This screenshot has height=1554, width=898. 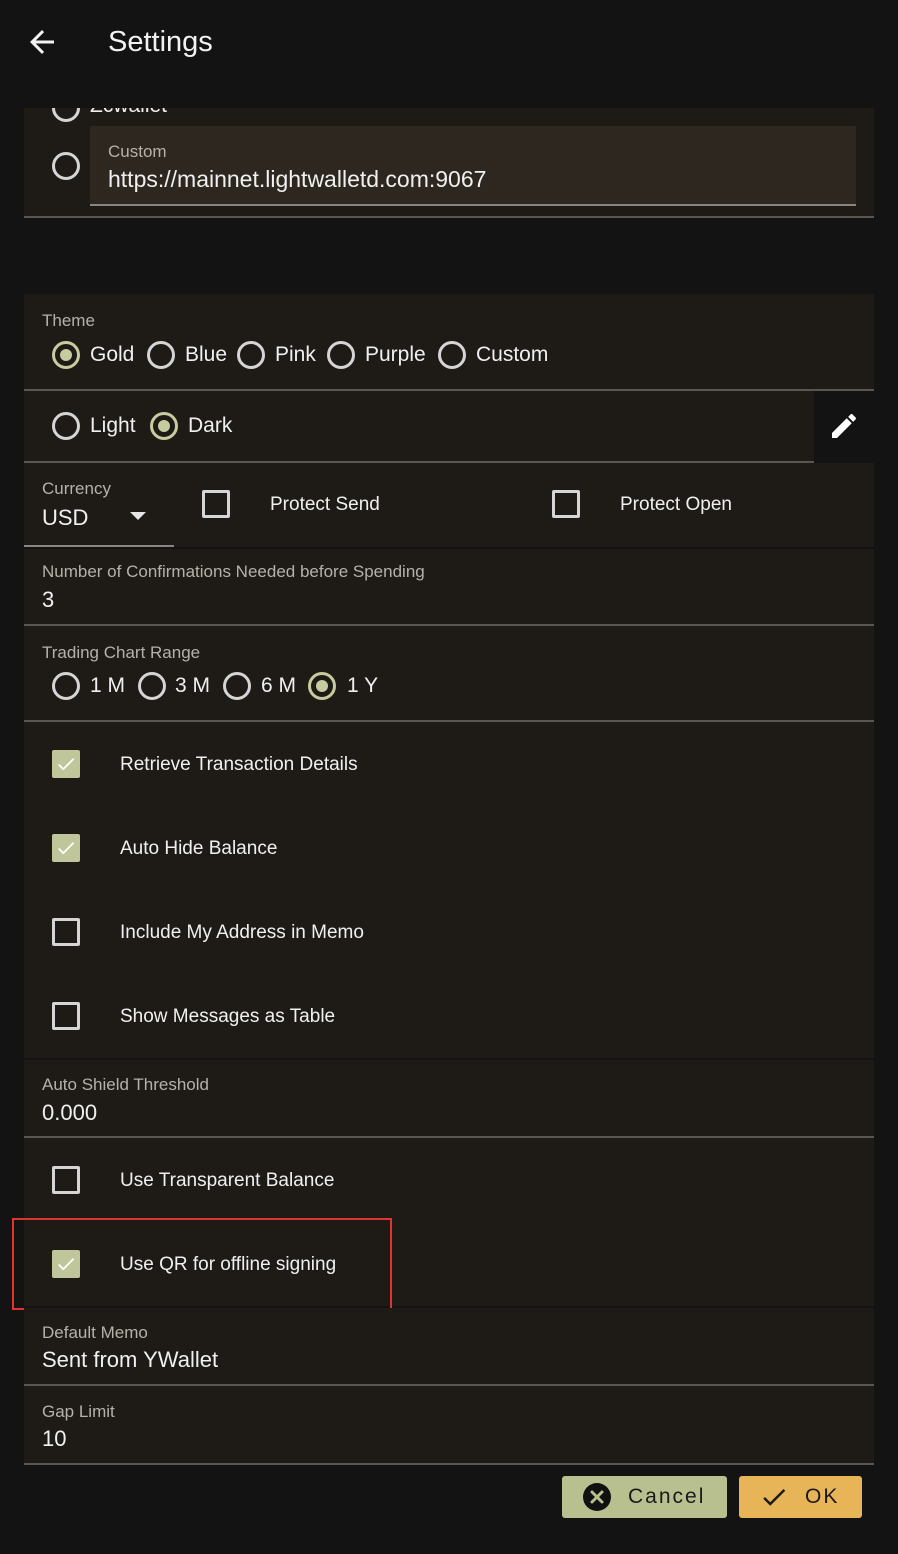 What do you see at coordinates (395, 354) in the screenshot?
I see `theme-purple-label: Purple` at bounding box center [395, 354].